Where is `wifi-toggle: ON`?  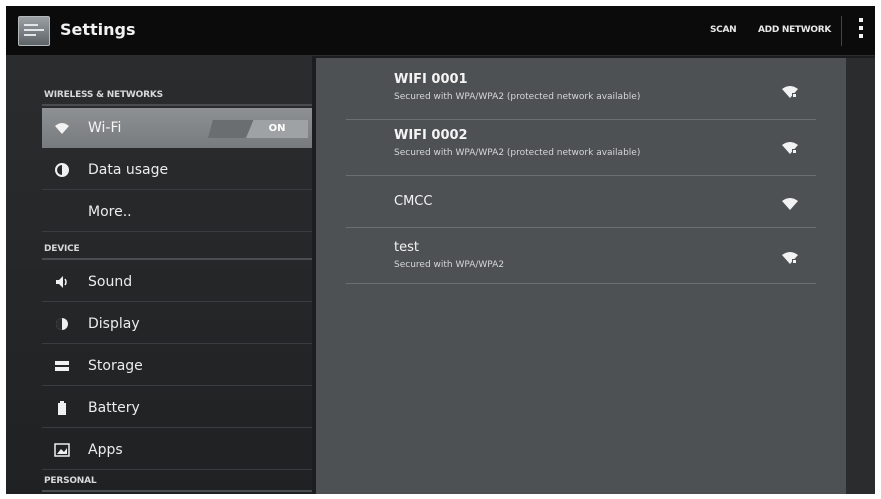 wifi-toggle: ON is located at coordinates (258, 129).